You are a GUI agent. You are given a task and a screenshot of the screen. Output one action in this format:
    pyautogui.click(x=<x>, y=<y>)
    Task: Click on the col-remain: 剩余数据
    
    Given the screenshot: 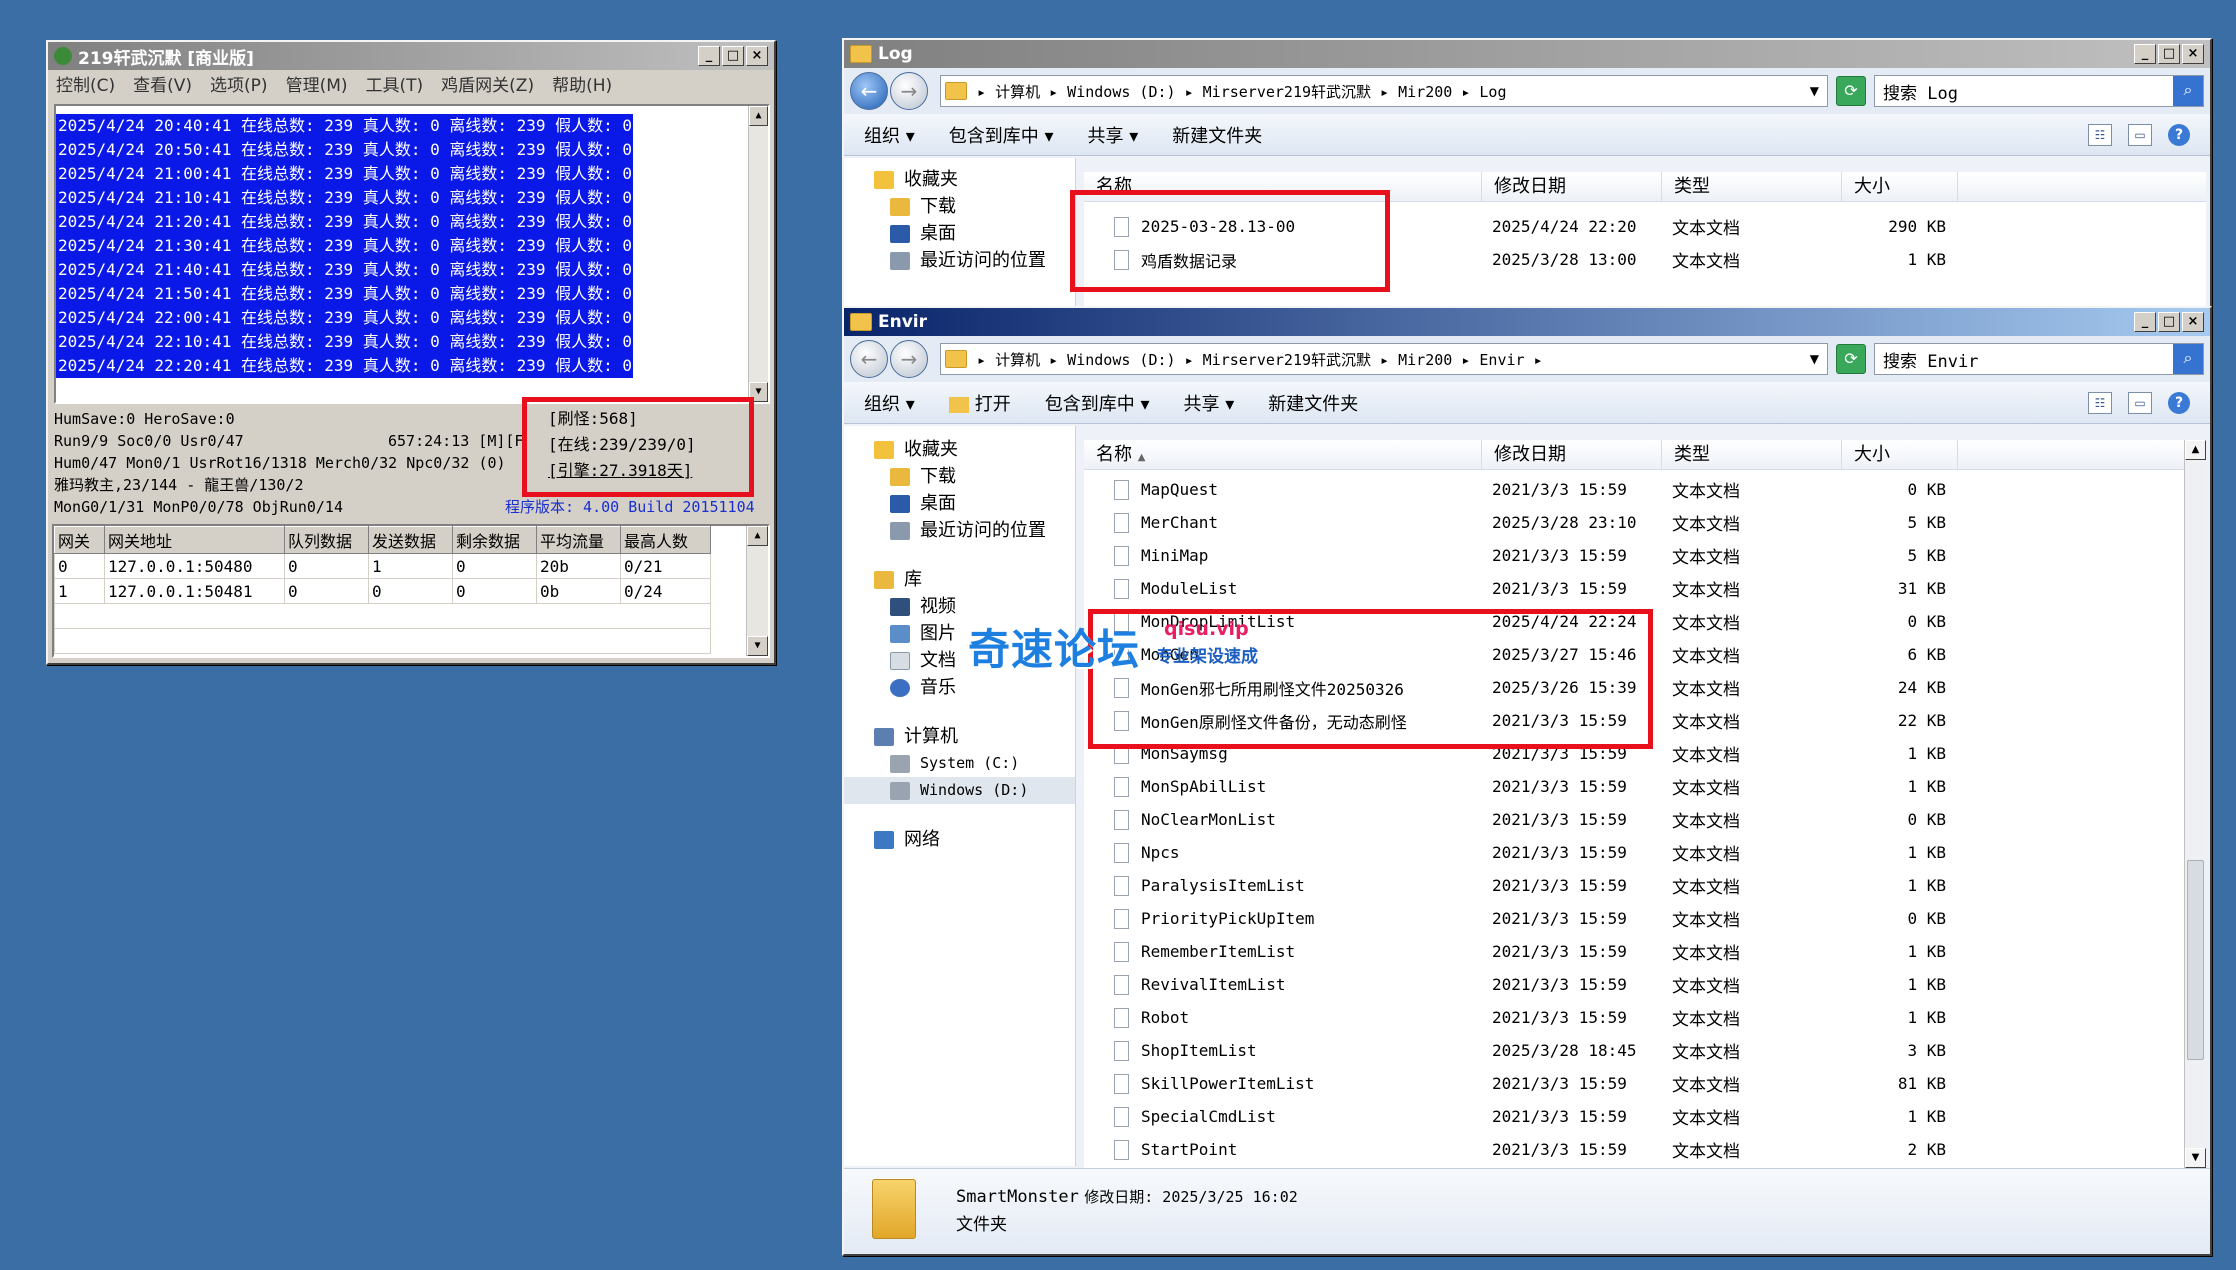 What is the action you would take?
    pyautogui.click(x=494, y=540)
    